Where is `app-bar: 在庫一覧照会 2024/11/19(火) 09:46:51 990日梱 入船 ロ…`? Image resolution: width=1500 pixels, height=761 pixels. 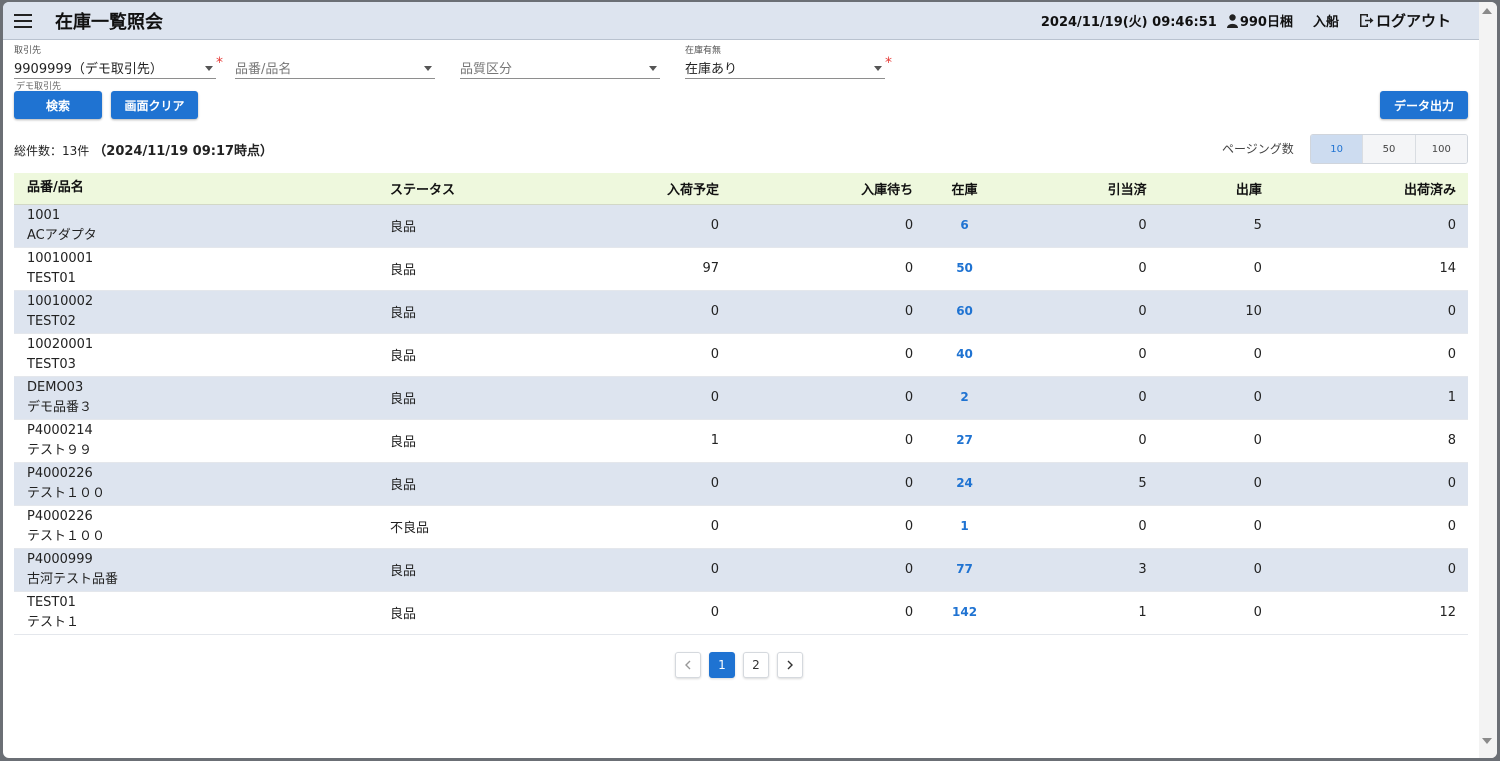
app-bar: 在庫一覧照会 2024/11/19(火) 09:46:51 990日梱 入船 ロ… is located at coordinates (741, 21).